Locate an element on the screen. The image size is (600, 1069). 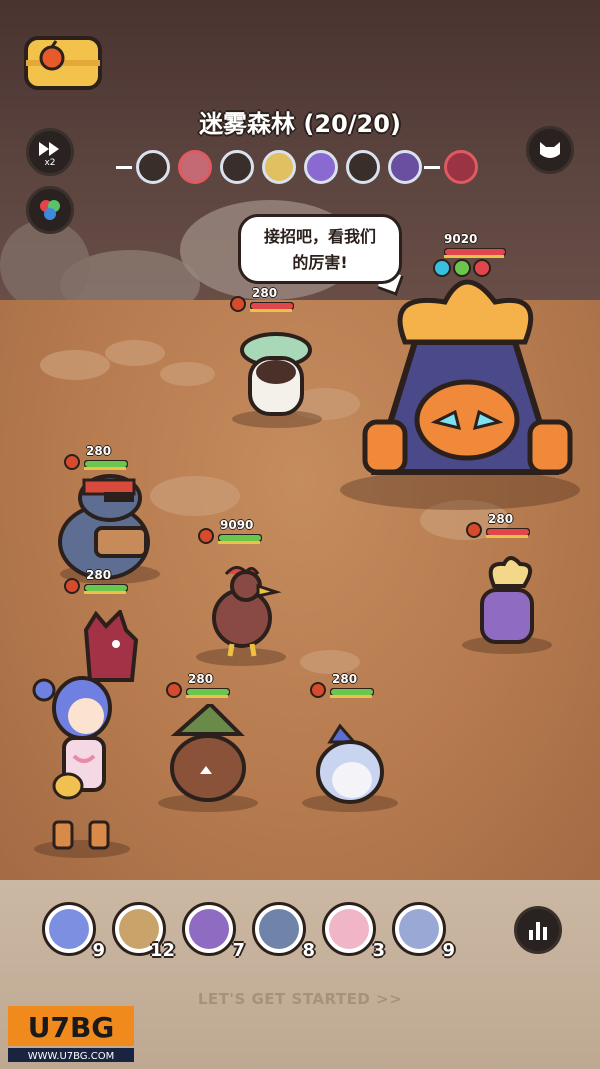
mole-hp-value: 280 is located at coordinates (99, 451).